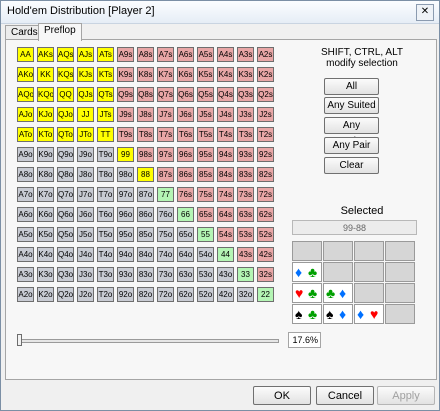 This screenshot has width=440, height=411. What do you see at coordinates (265, 134) in the screenshot?
I see `hand-cell-T2s: T2s` at bounding box center [265, 134].